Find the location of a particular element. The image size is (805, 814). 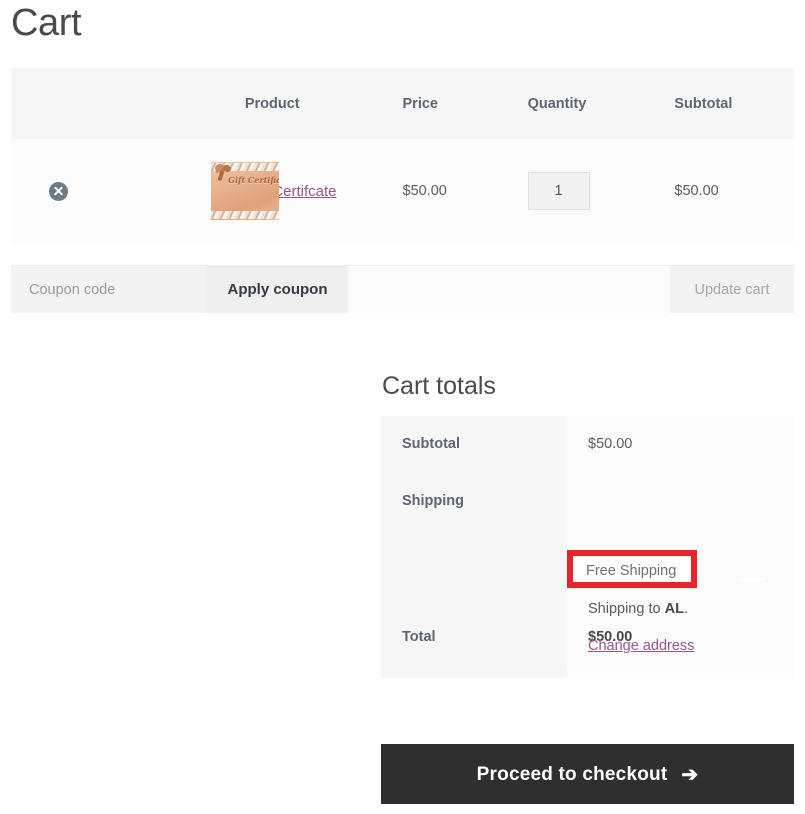

spacer-label is located at coordinates (474, 671).